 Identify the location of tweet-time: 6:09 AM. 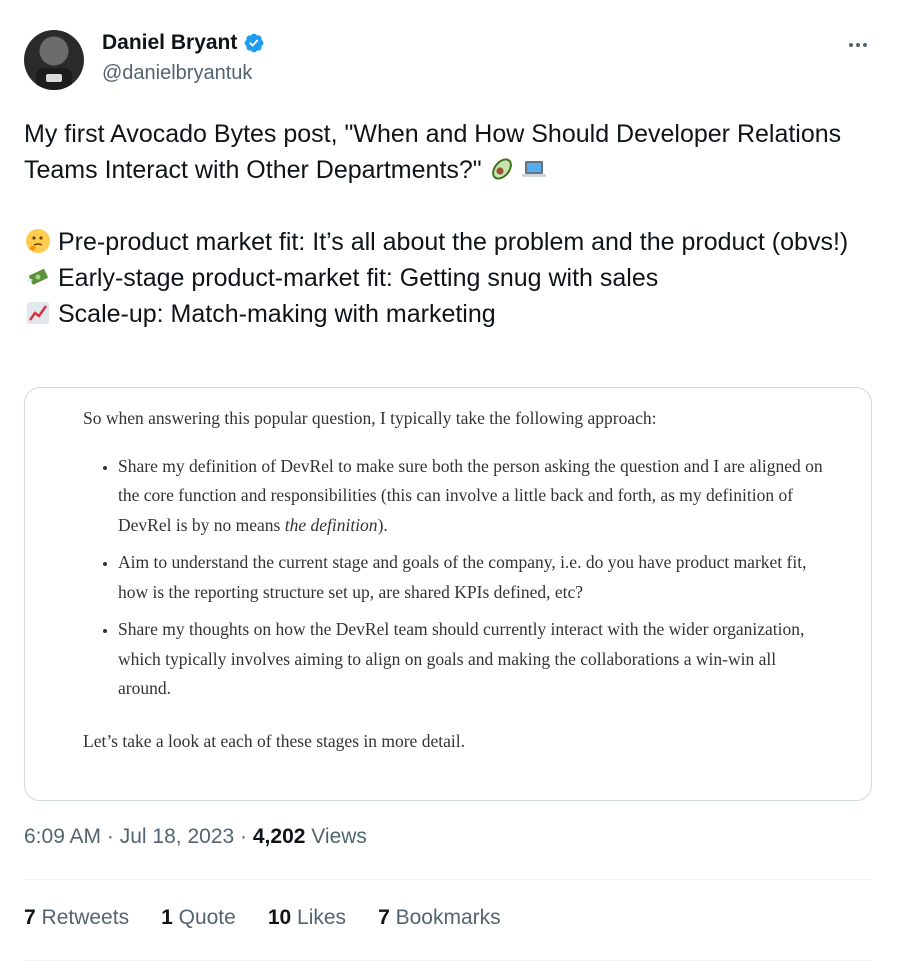
(62, 836).